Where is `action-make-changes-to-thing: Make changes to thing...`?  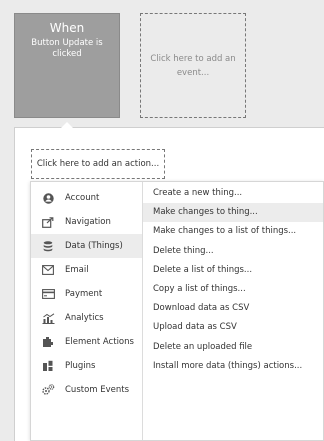 action-make-changes-to-thing: Make changes to thing... is located at coordinates (233, 213).